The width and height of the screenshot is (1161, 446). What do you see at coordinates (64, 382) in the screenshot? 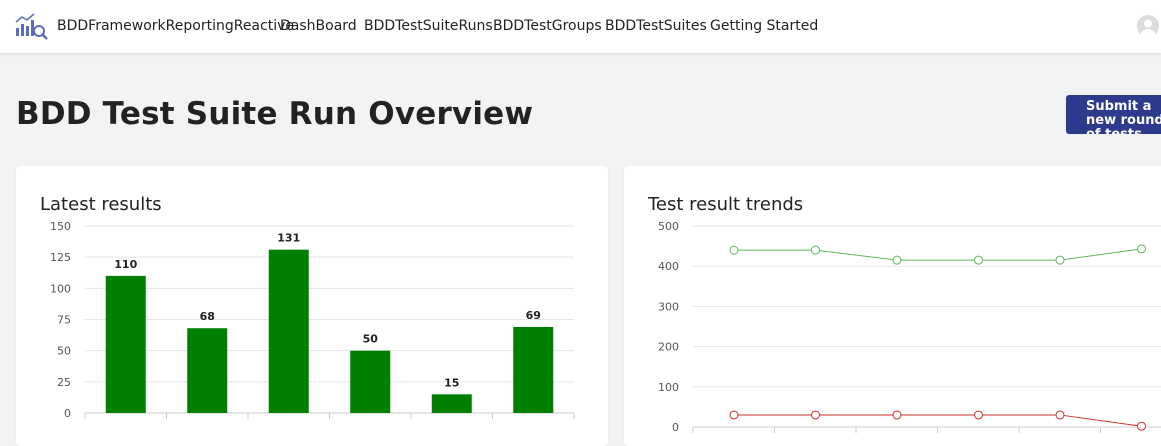
I see `y-tick-label: 25` at bounding box center [64, 382].